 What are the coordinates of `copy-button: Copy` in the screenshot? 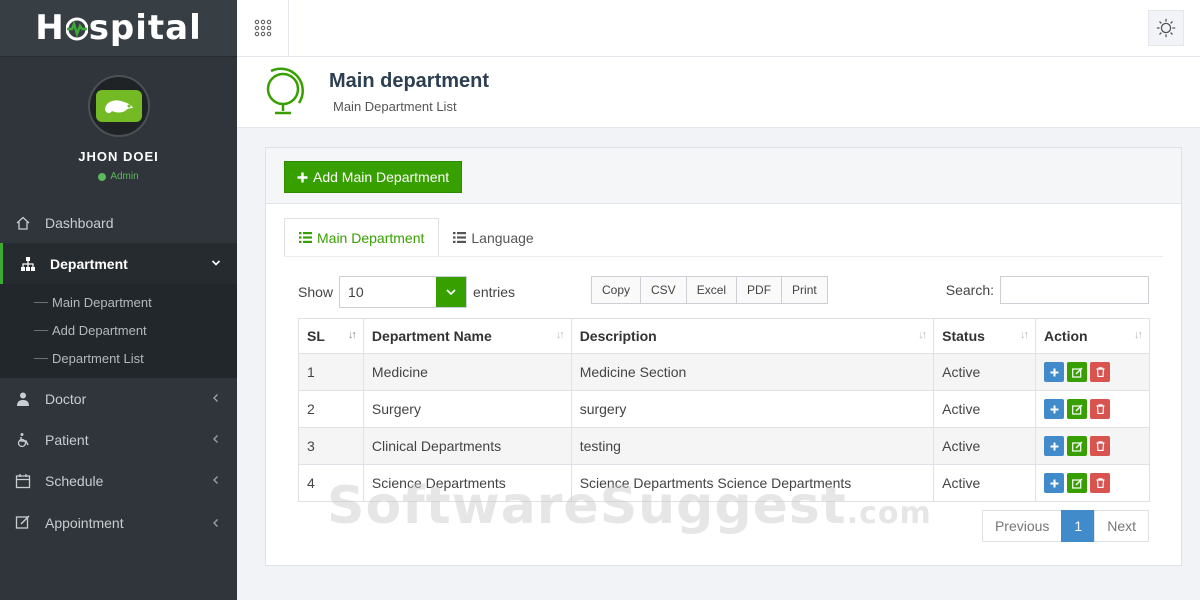 It's located at (616, 290).